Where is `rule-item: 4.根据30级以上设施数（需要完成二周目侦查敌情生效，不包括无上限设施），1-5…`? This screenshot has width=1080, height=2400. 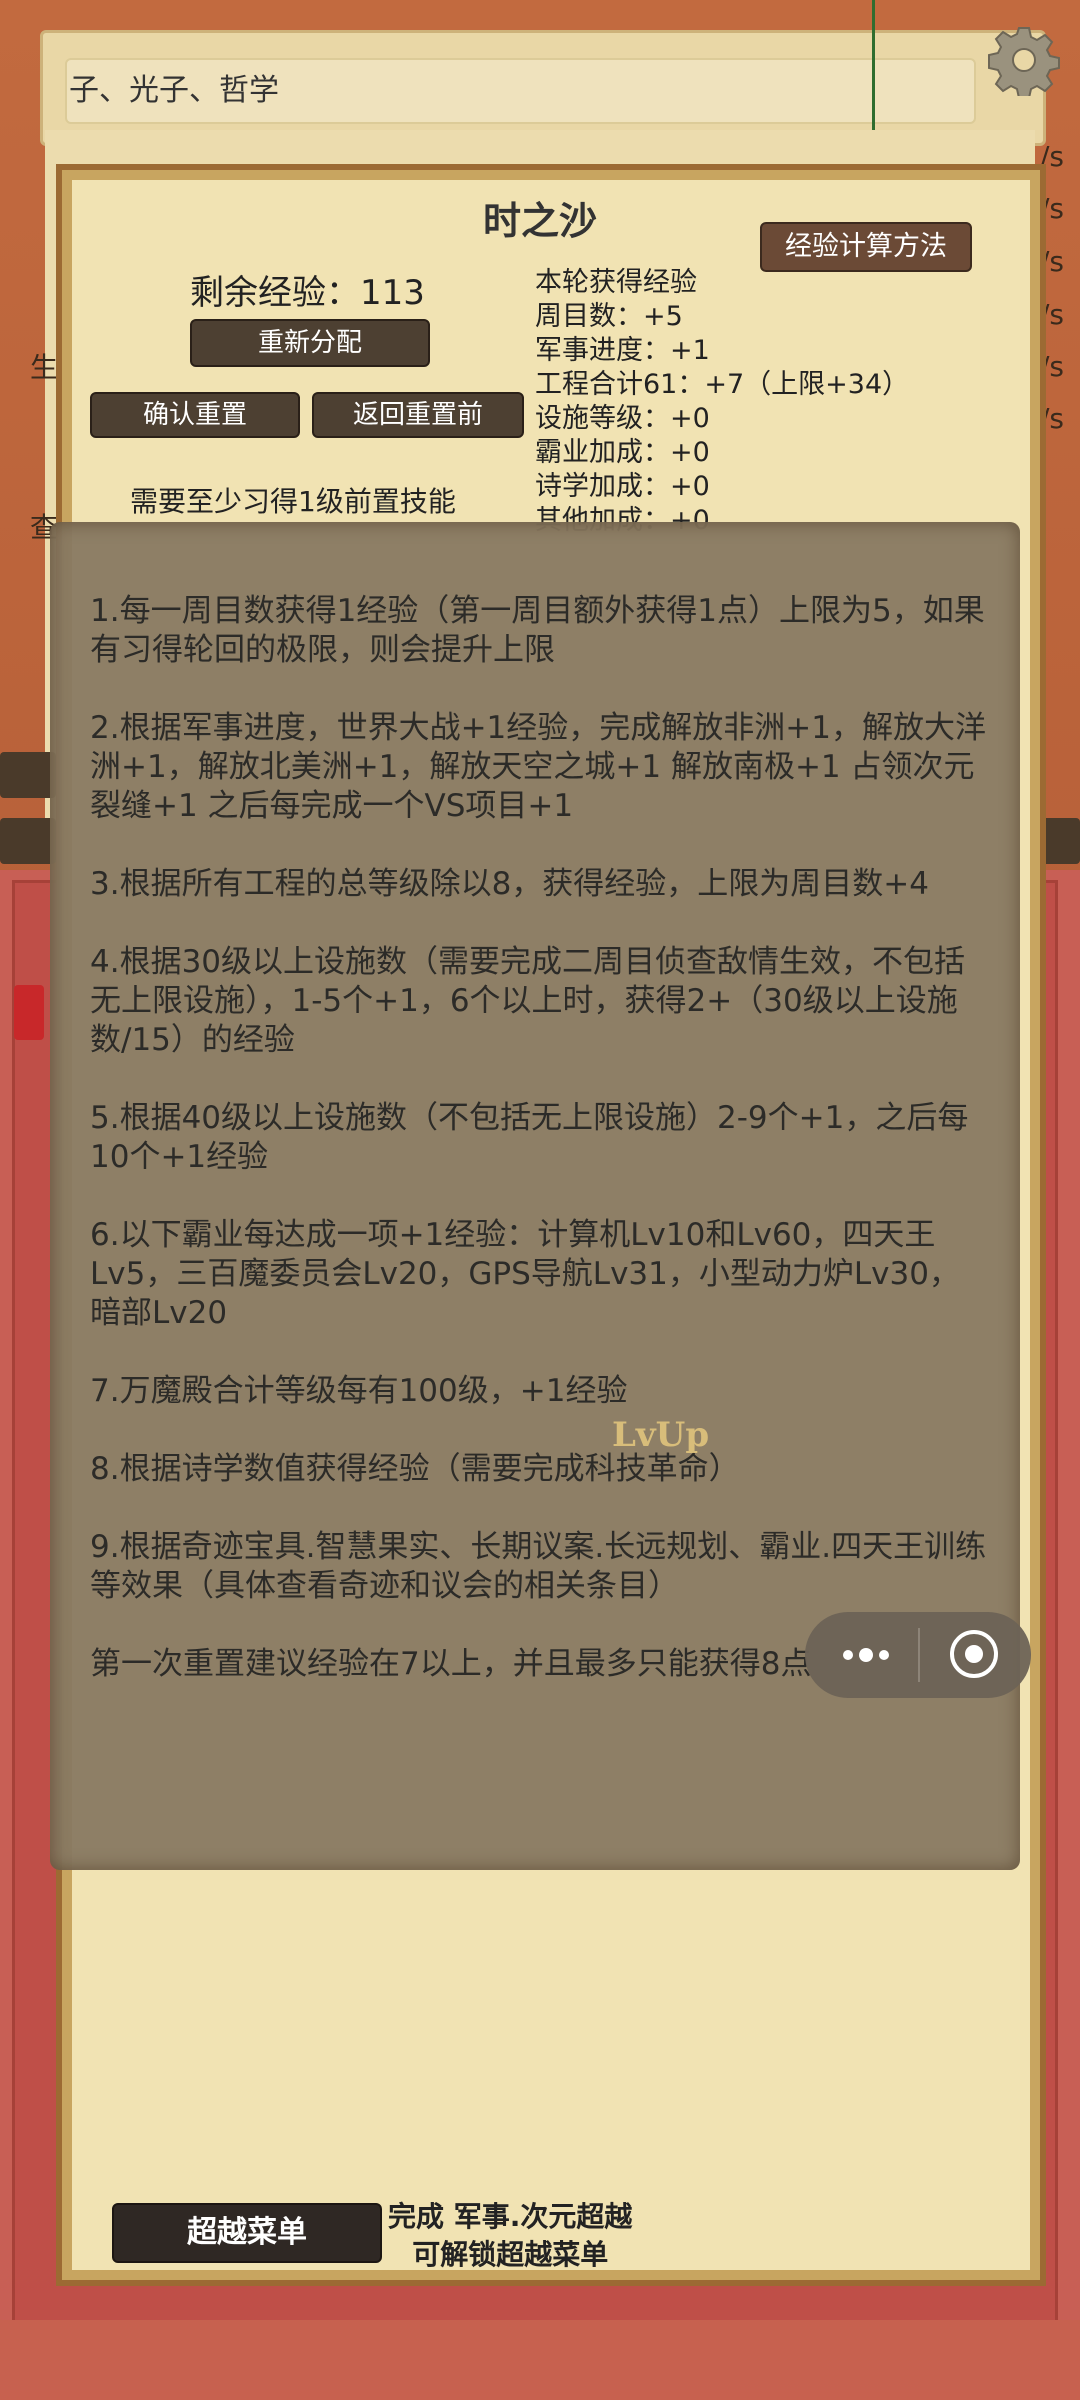
rule-item: 4.根据30级以上设施数（需要完成二周目侦查敌情生效，不包括无上限设施），1-5… is located at coordinates (528, 1001).